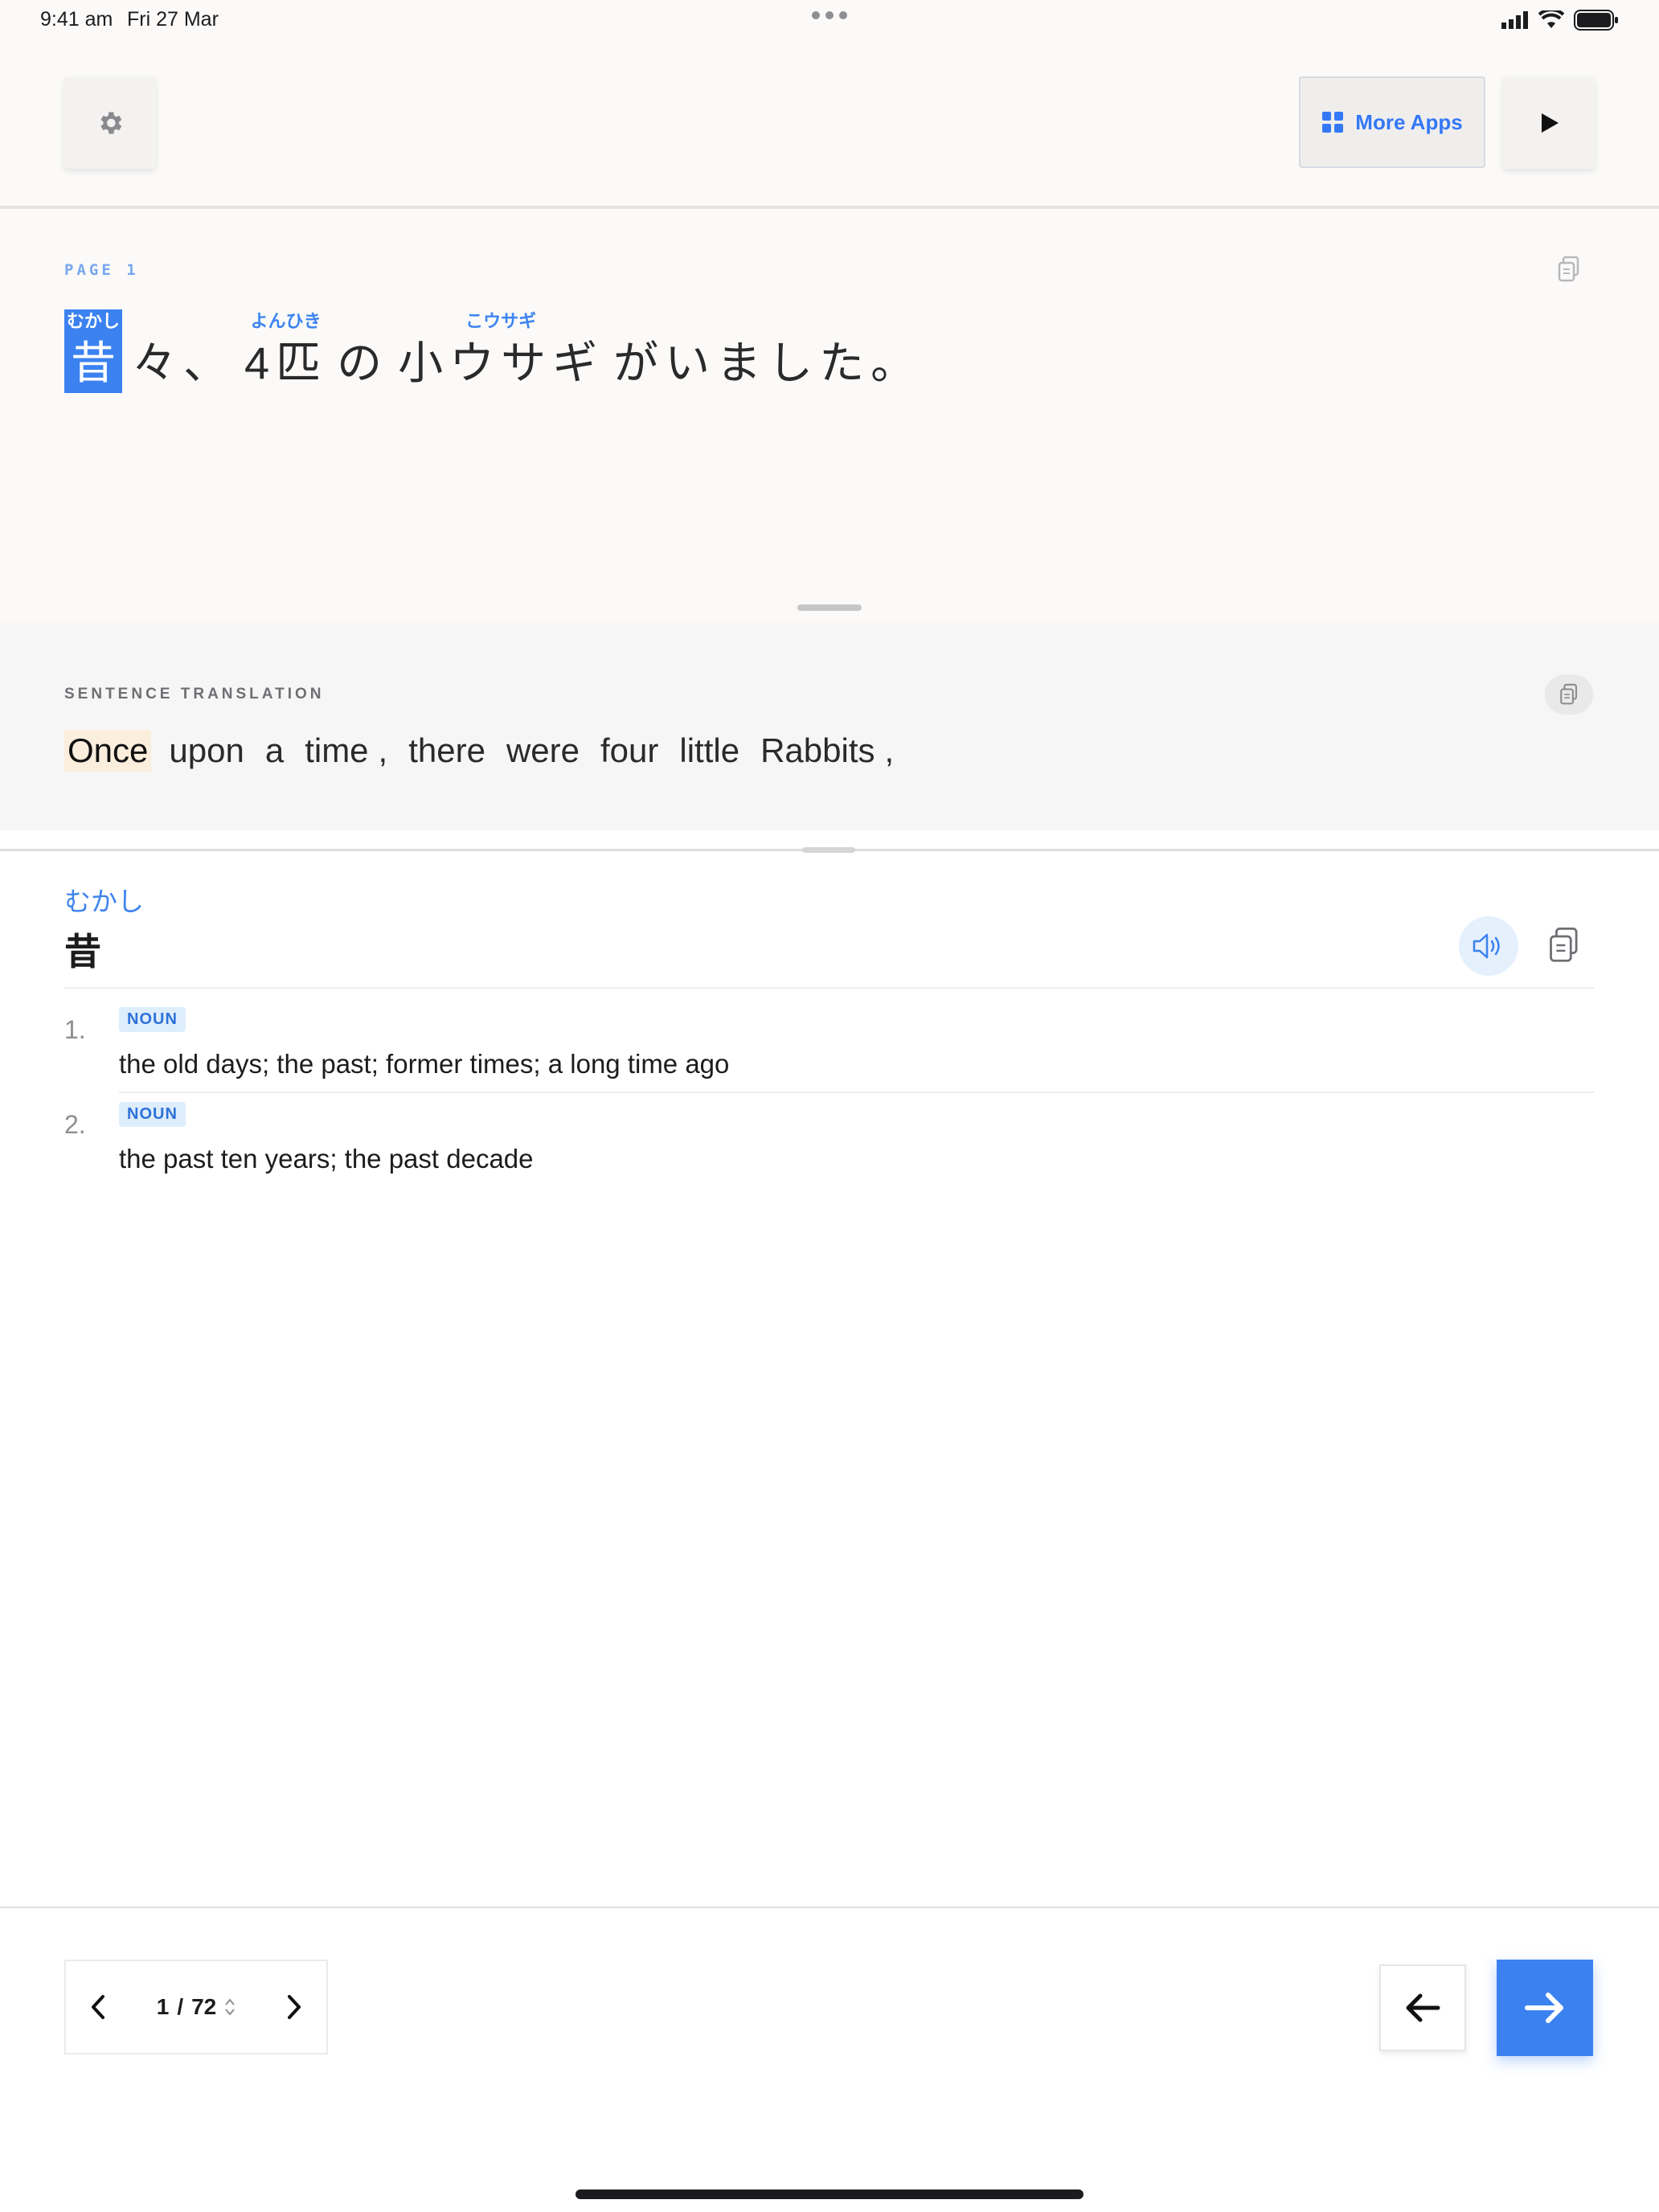  What do you see at coordinates (108, 751) in the screenshot?
I see `highlighted-translation-word: Once` at bounding box center [108, 751].